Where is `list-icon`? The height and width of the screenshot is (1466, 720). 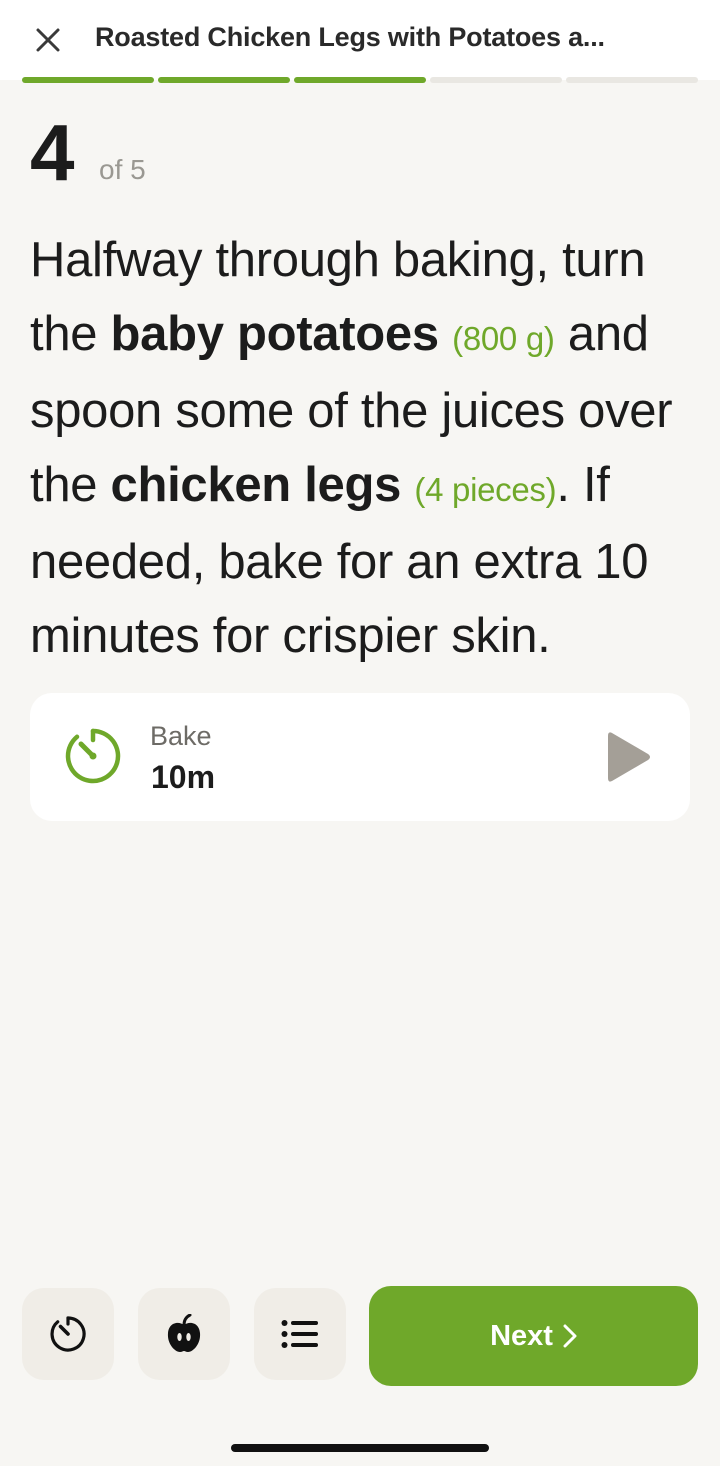
list-icon is located at coordinates (299, 1334).